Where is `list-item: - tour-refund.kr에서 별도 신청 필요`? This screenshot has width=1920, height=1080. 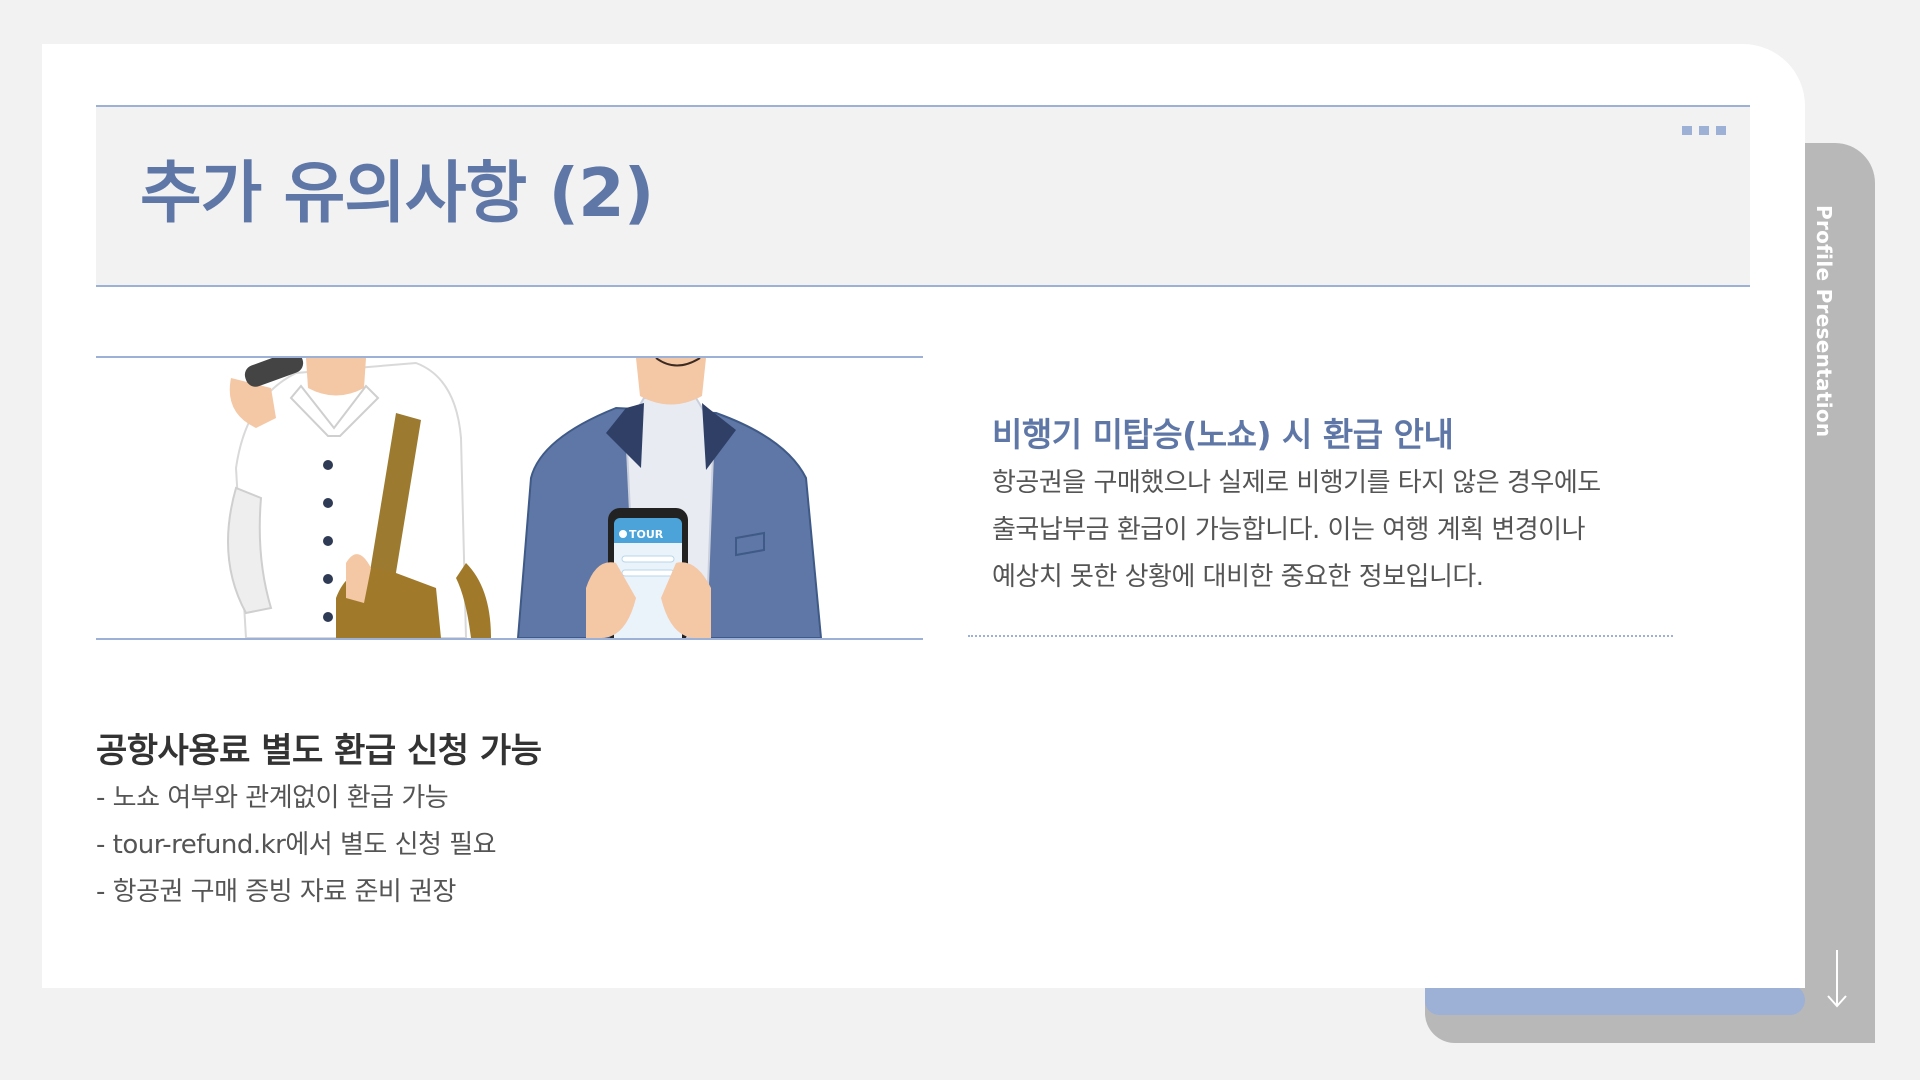 list-item: - tour-refund.kr에서 별도 신청 필요 is located at coordinates (296, 845).